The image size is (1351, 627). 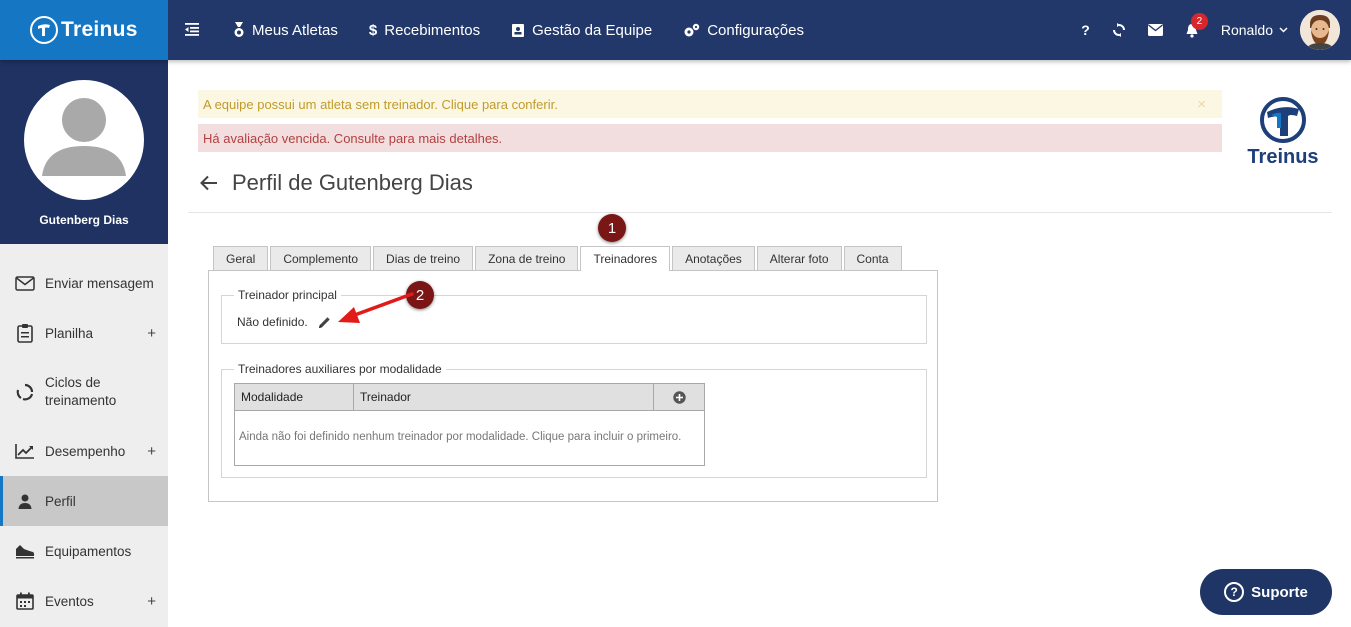 What do you see at coordinates (192, 29) in the screenshot?
I see `menu-collapse-icon` at bounding box center [192, 29].